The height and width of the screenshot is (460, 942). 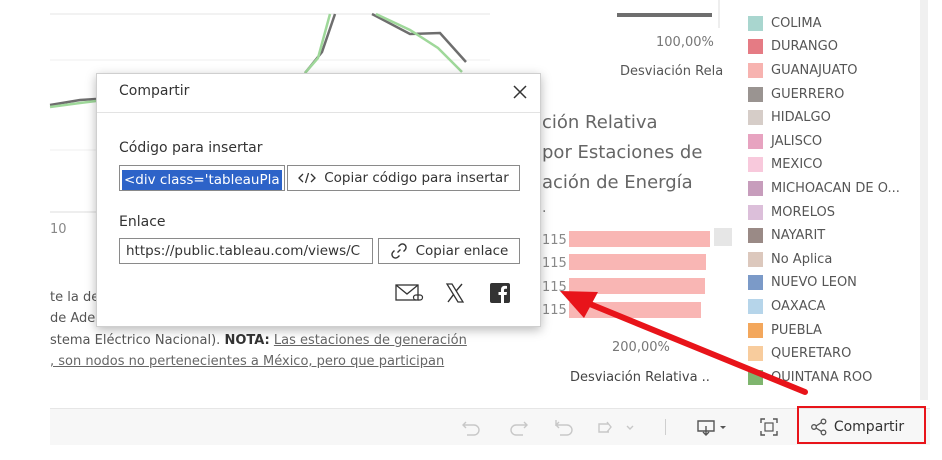 What do you see at coordinates (640, 377) in the screenshot?
I see `bottom-axis-title: Desviación Relativa ..` at bounding box center [640, 377].